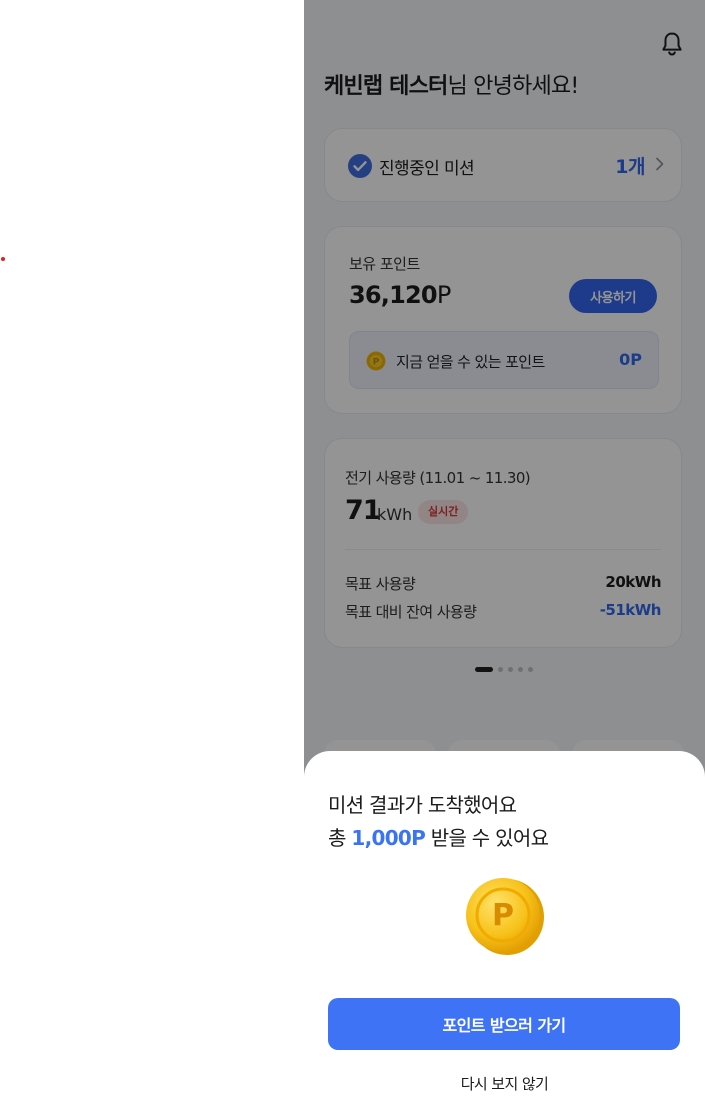  I want to click on gold-coin-icon: P, so click(505, 916).